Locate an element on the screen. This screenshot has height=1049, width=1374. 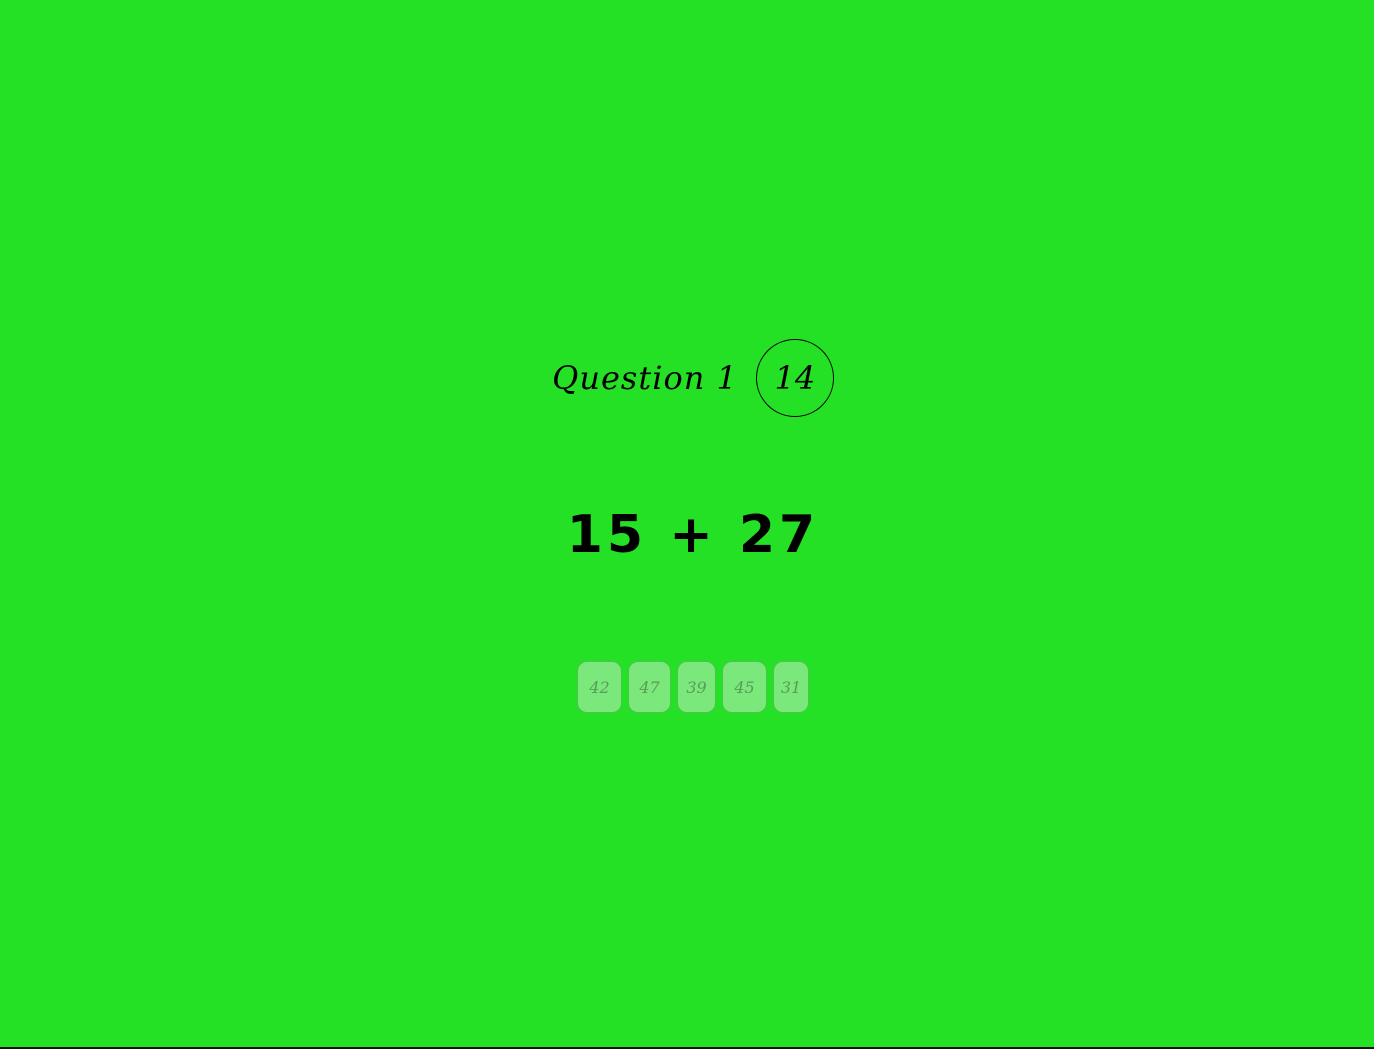
answer-options: 42 47 39 45 31 is located at coordinates (687, 687).